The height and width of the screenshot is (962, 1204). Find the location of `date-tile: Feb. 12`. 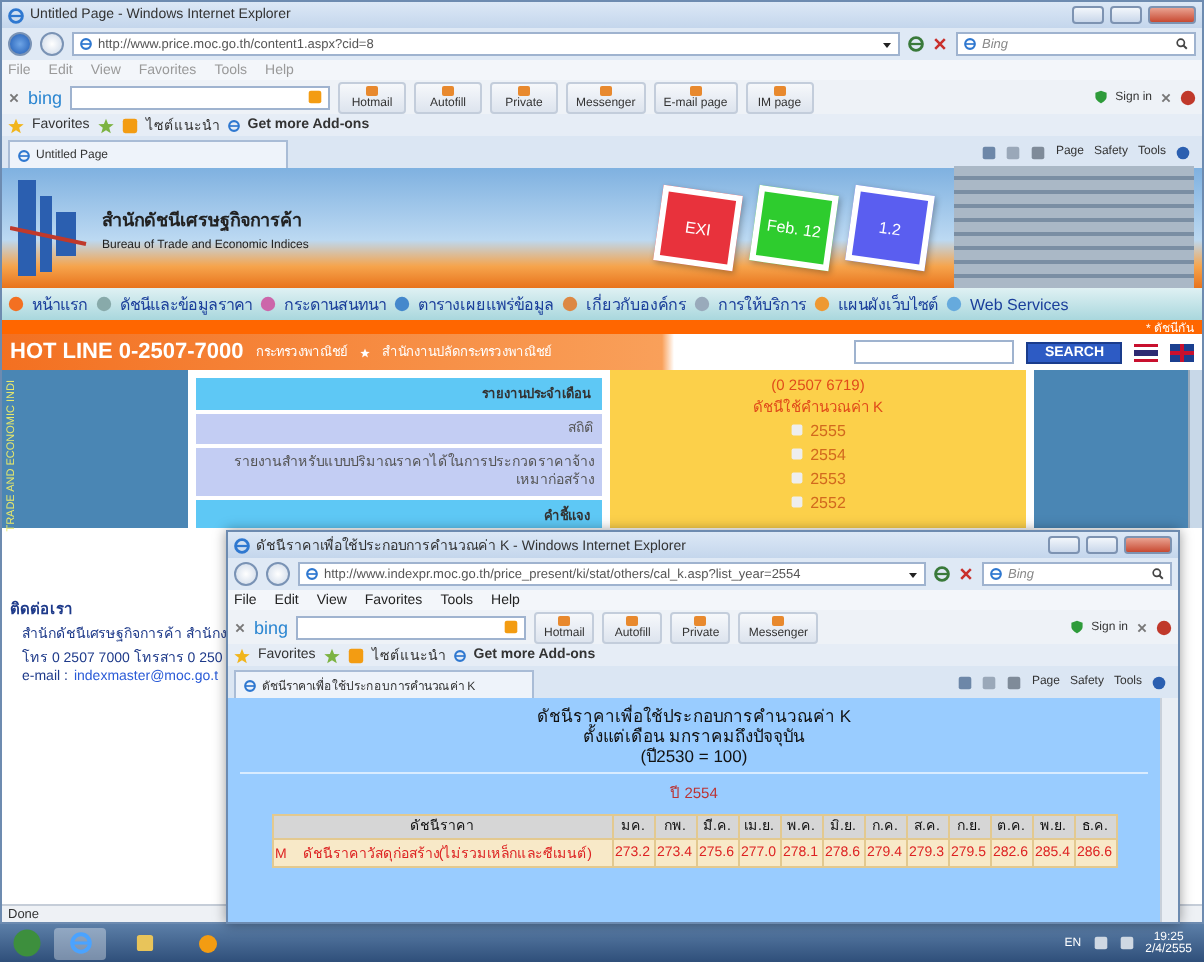

date-tile: Feb. 12 is located at coordinates (794, 228).